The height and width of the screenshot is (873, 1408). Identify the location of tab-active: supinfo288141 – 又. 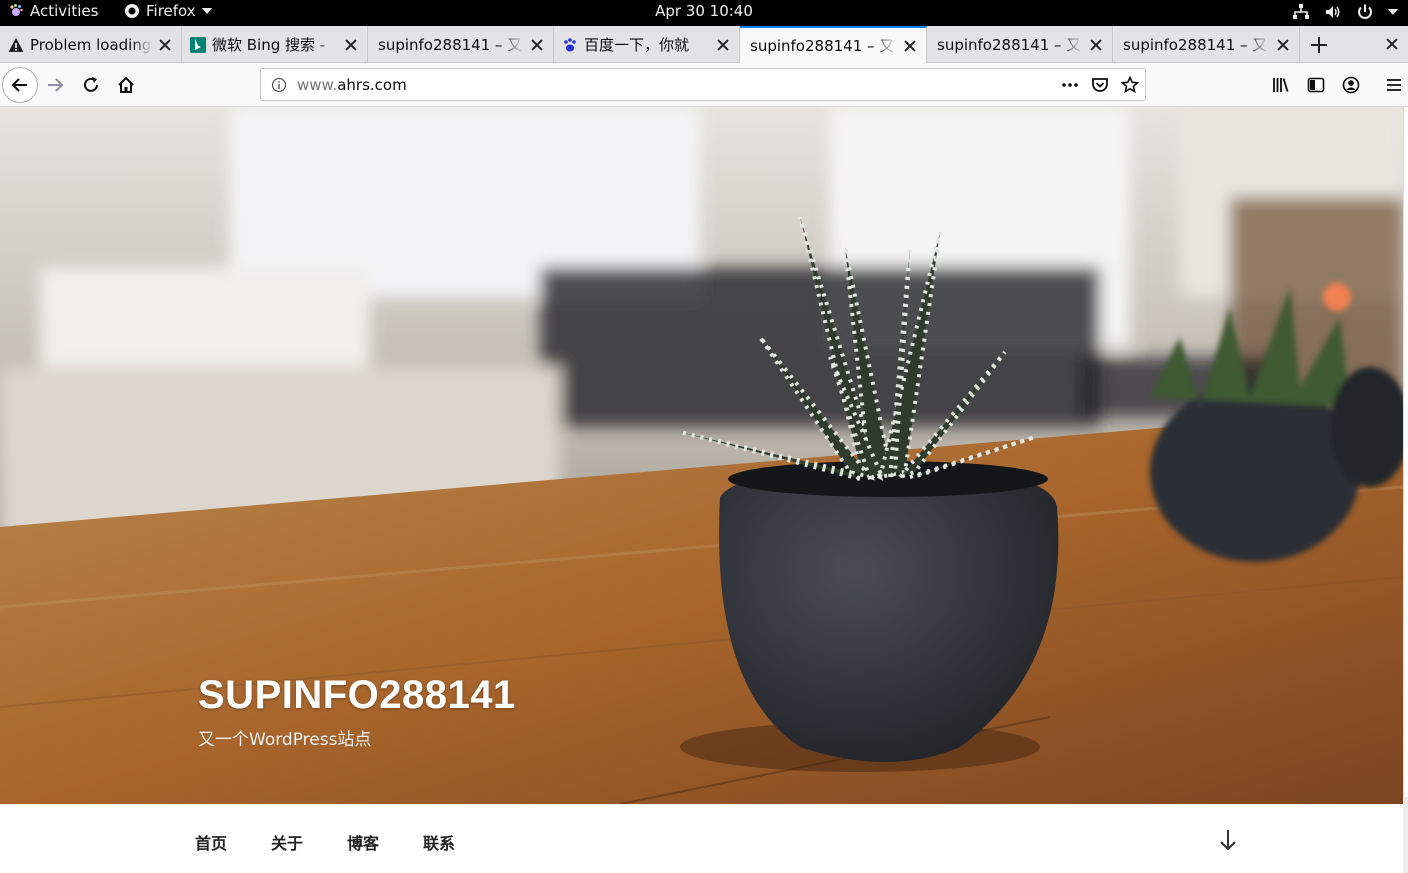
(833, 44).